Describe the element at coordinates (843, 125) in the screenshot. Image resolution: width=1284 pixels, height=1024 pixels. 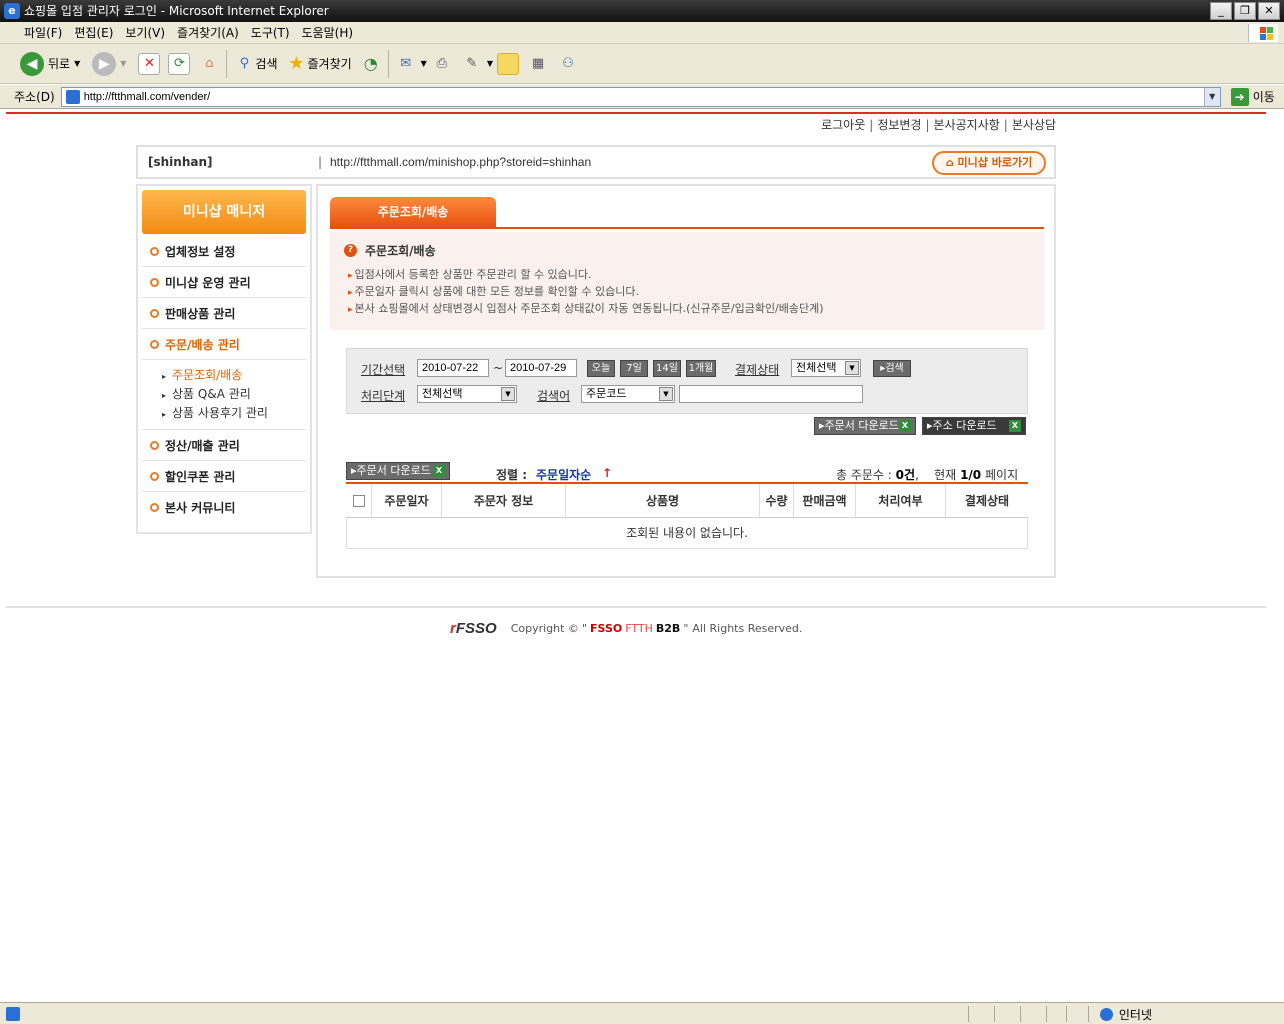
I see `logout-link: 로그아웃` at that location.